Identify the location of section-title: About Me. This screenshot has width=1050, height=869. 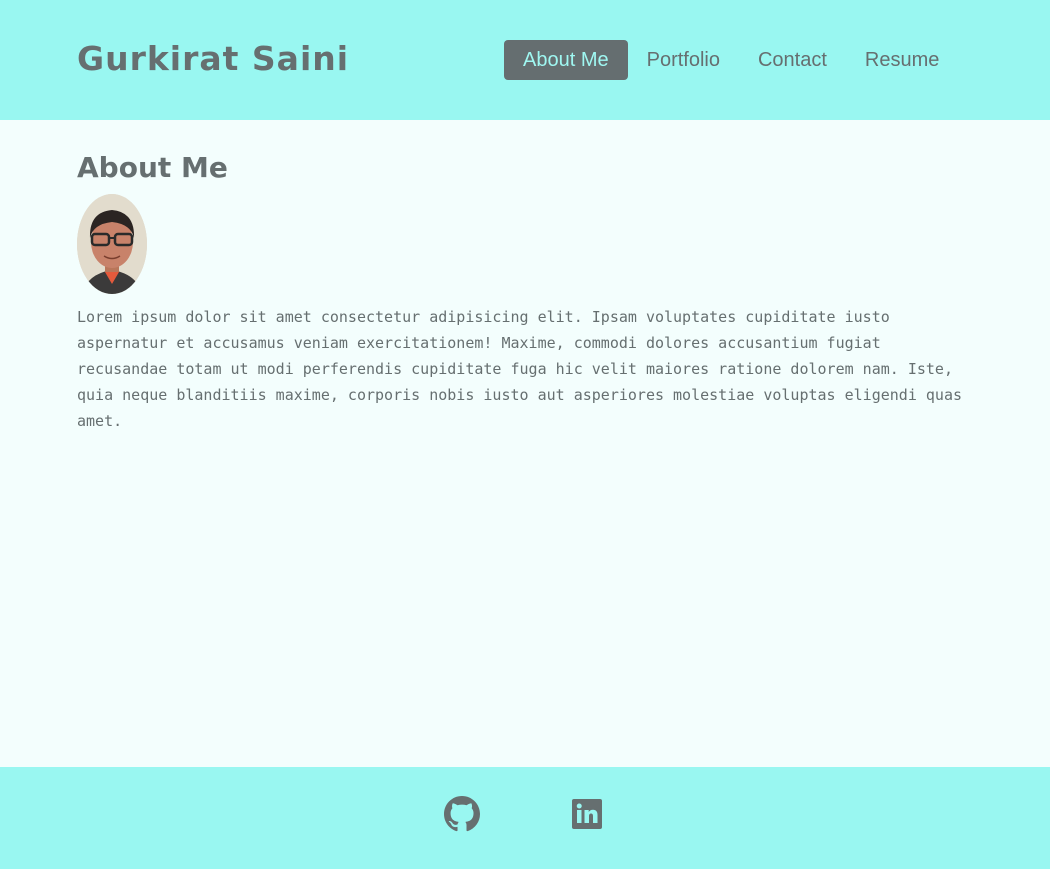
(152, 167).